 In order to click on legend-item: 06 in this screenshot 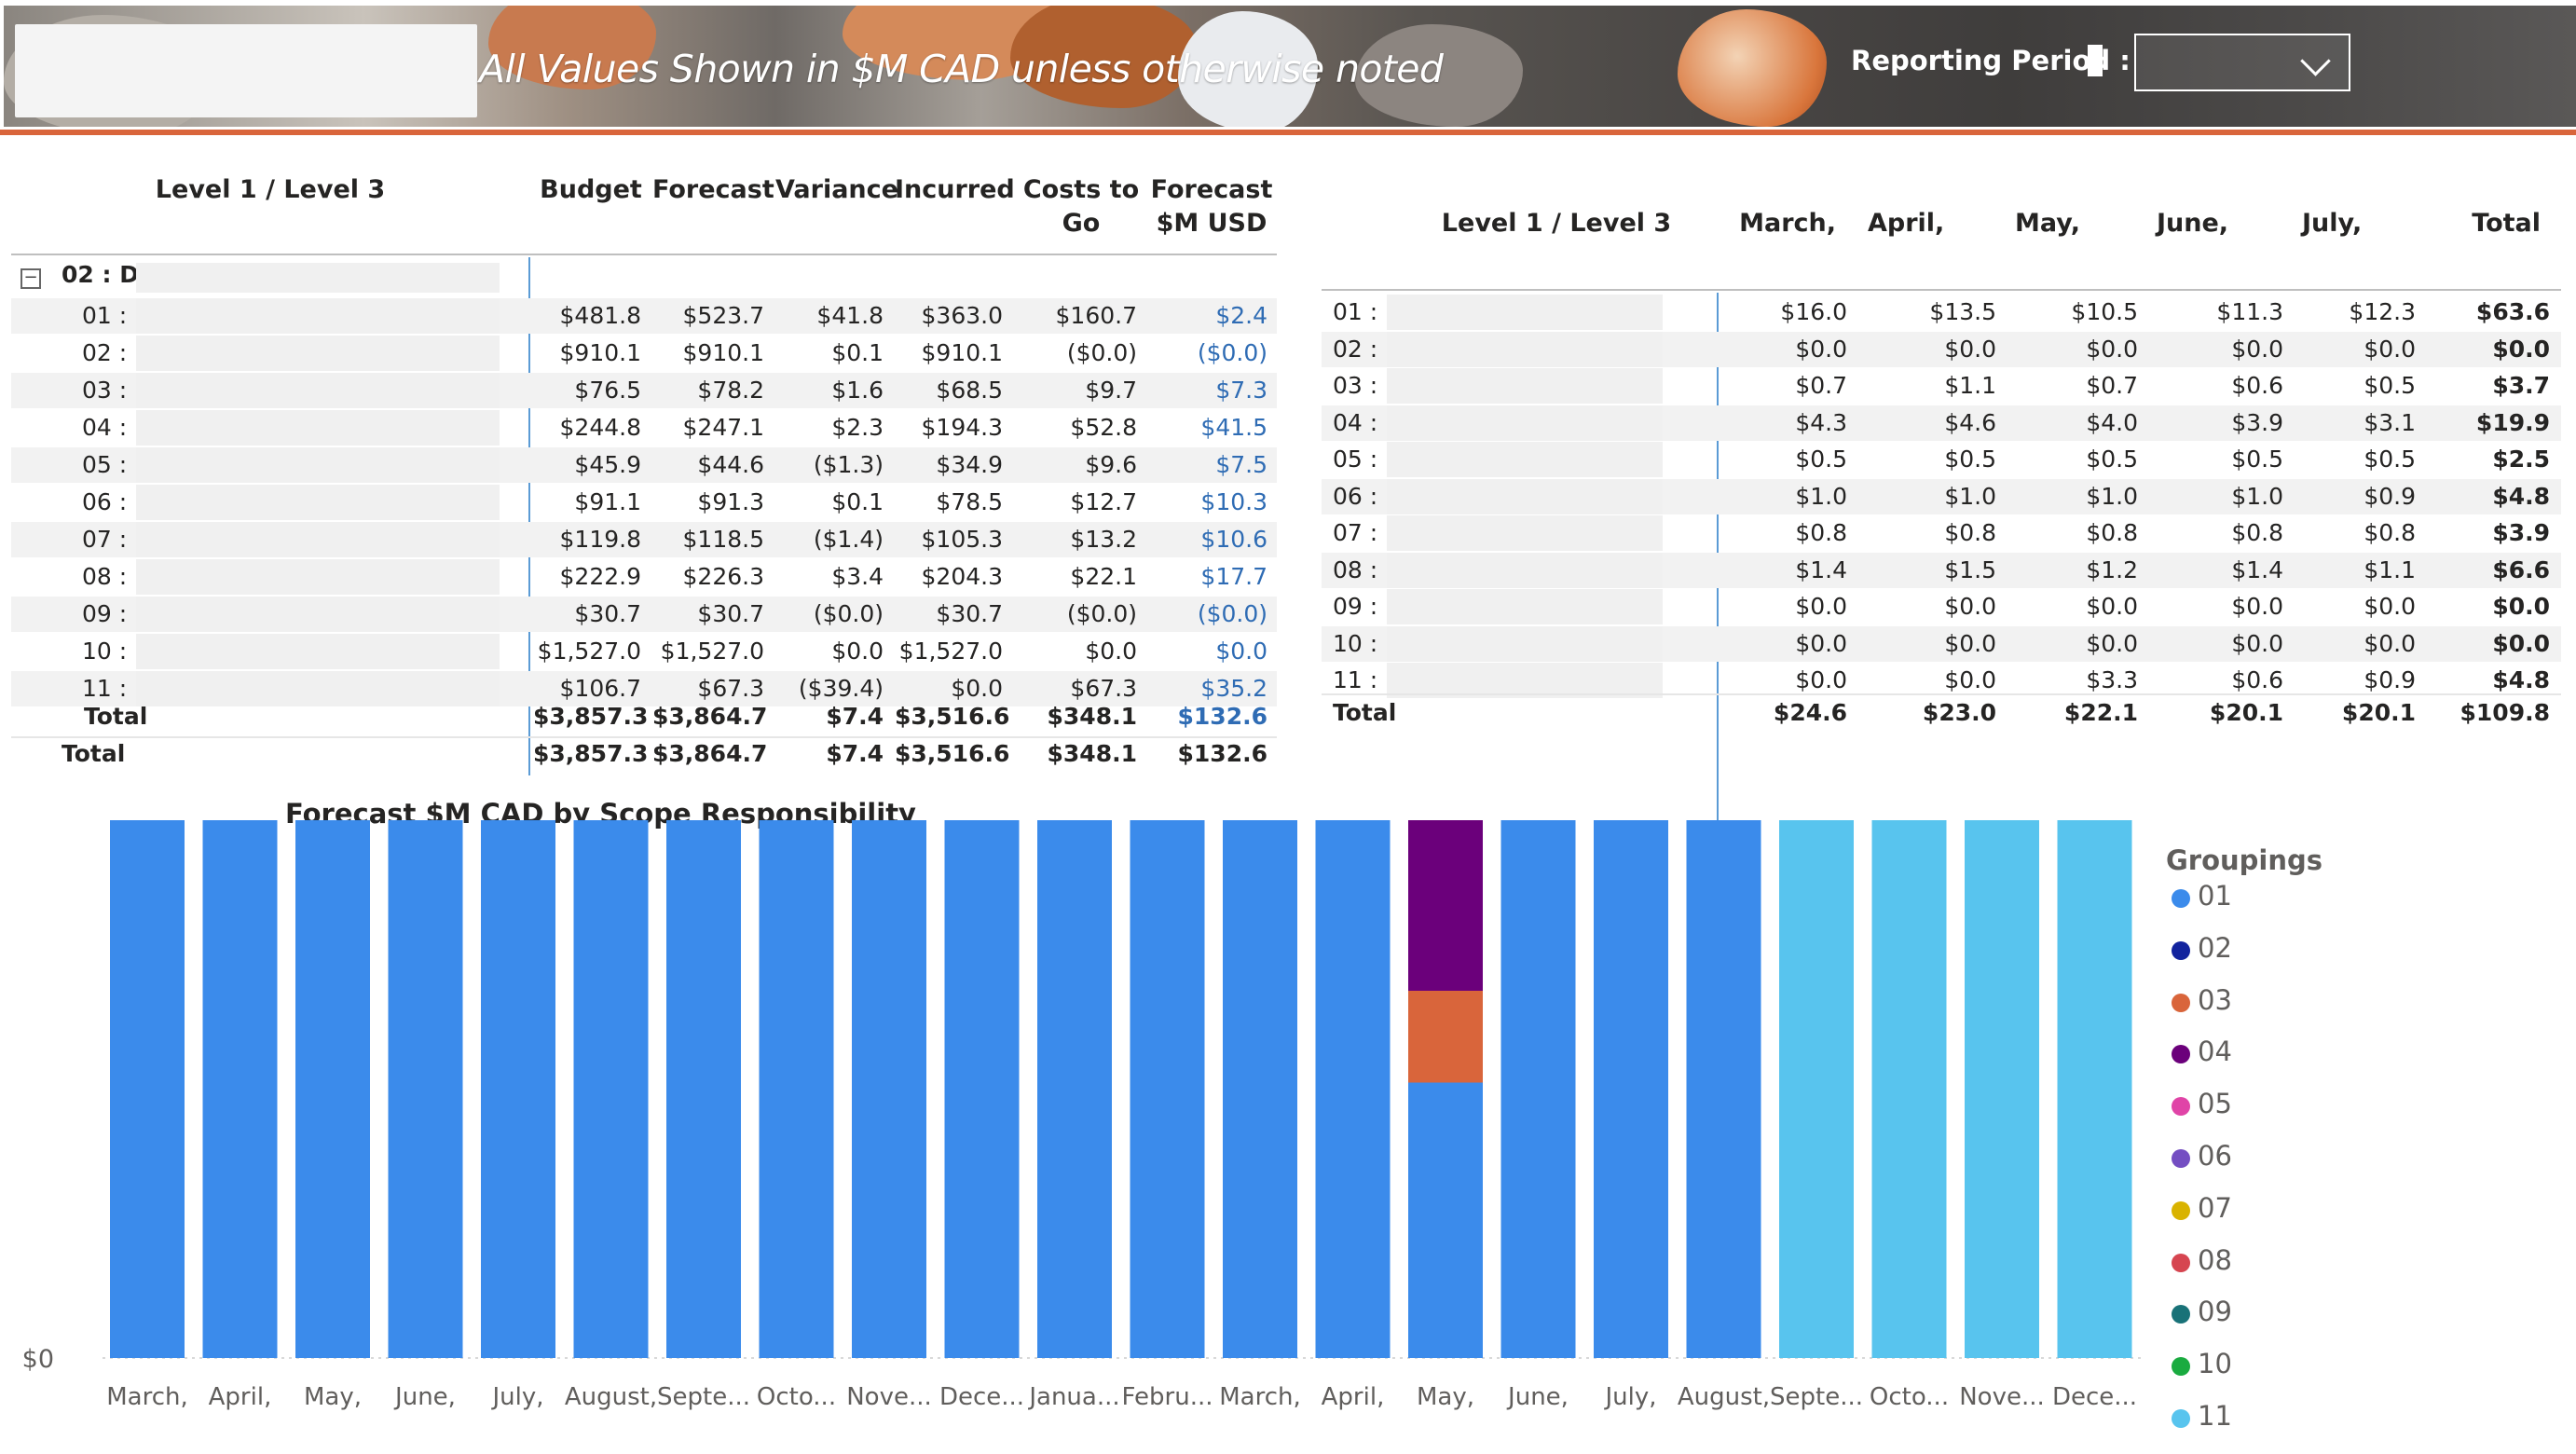, I will do `click(2215, 1156)`.